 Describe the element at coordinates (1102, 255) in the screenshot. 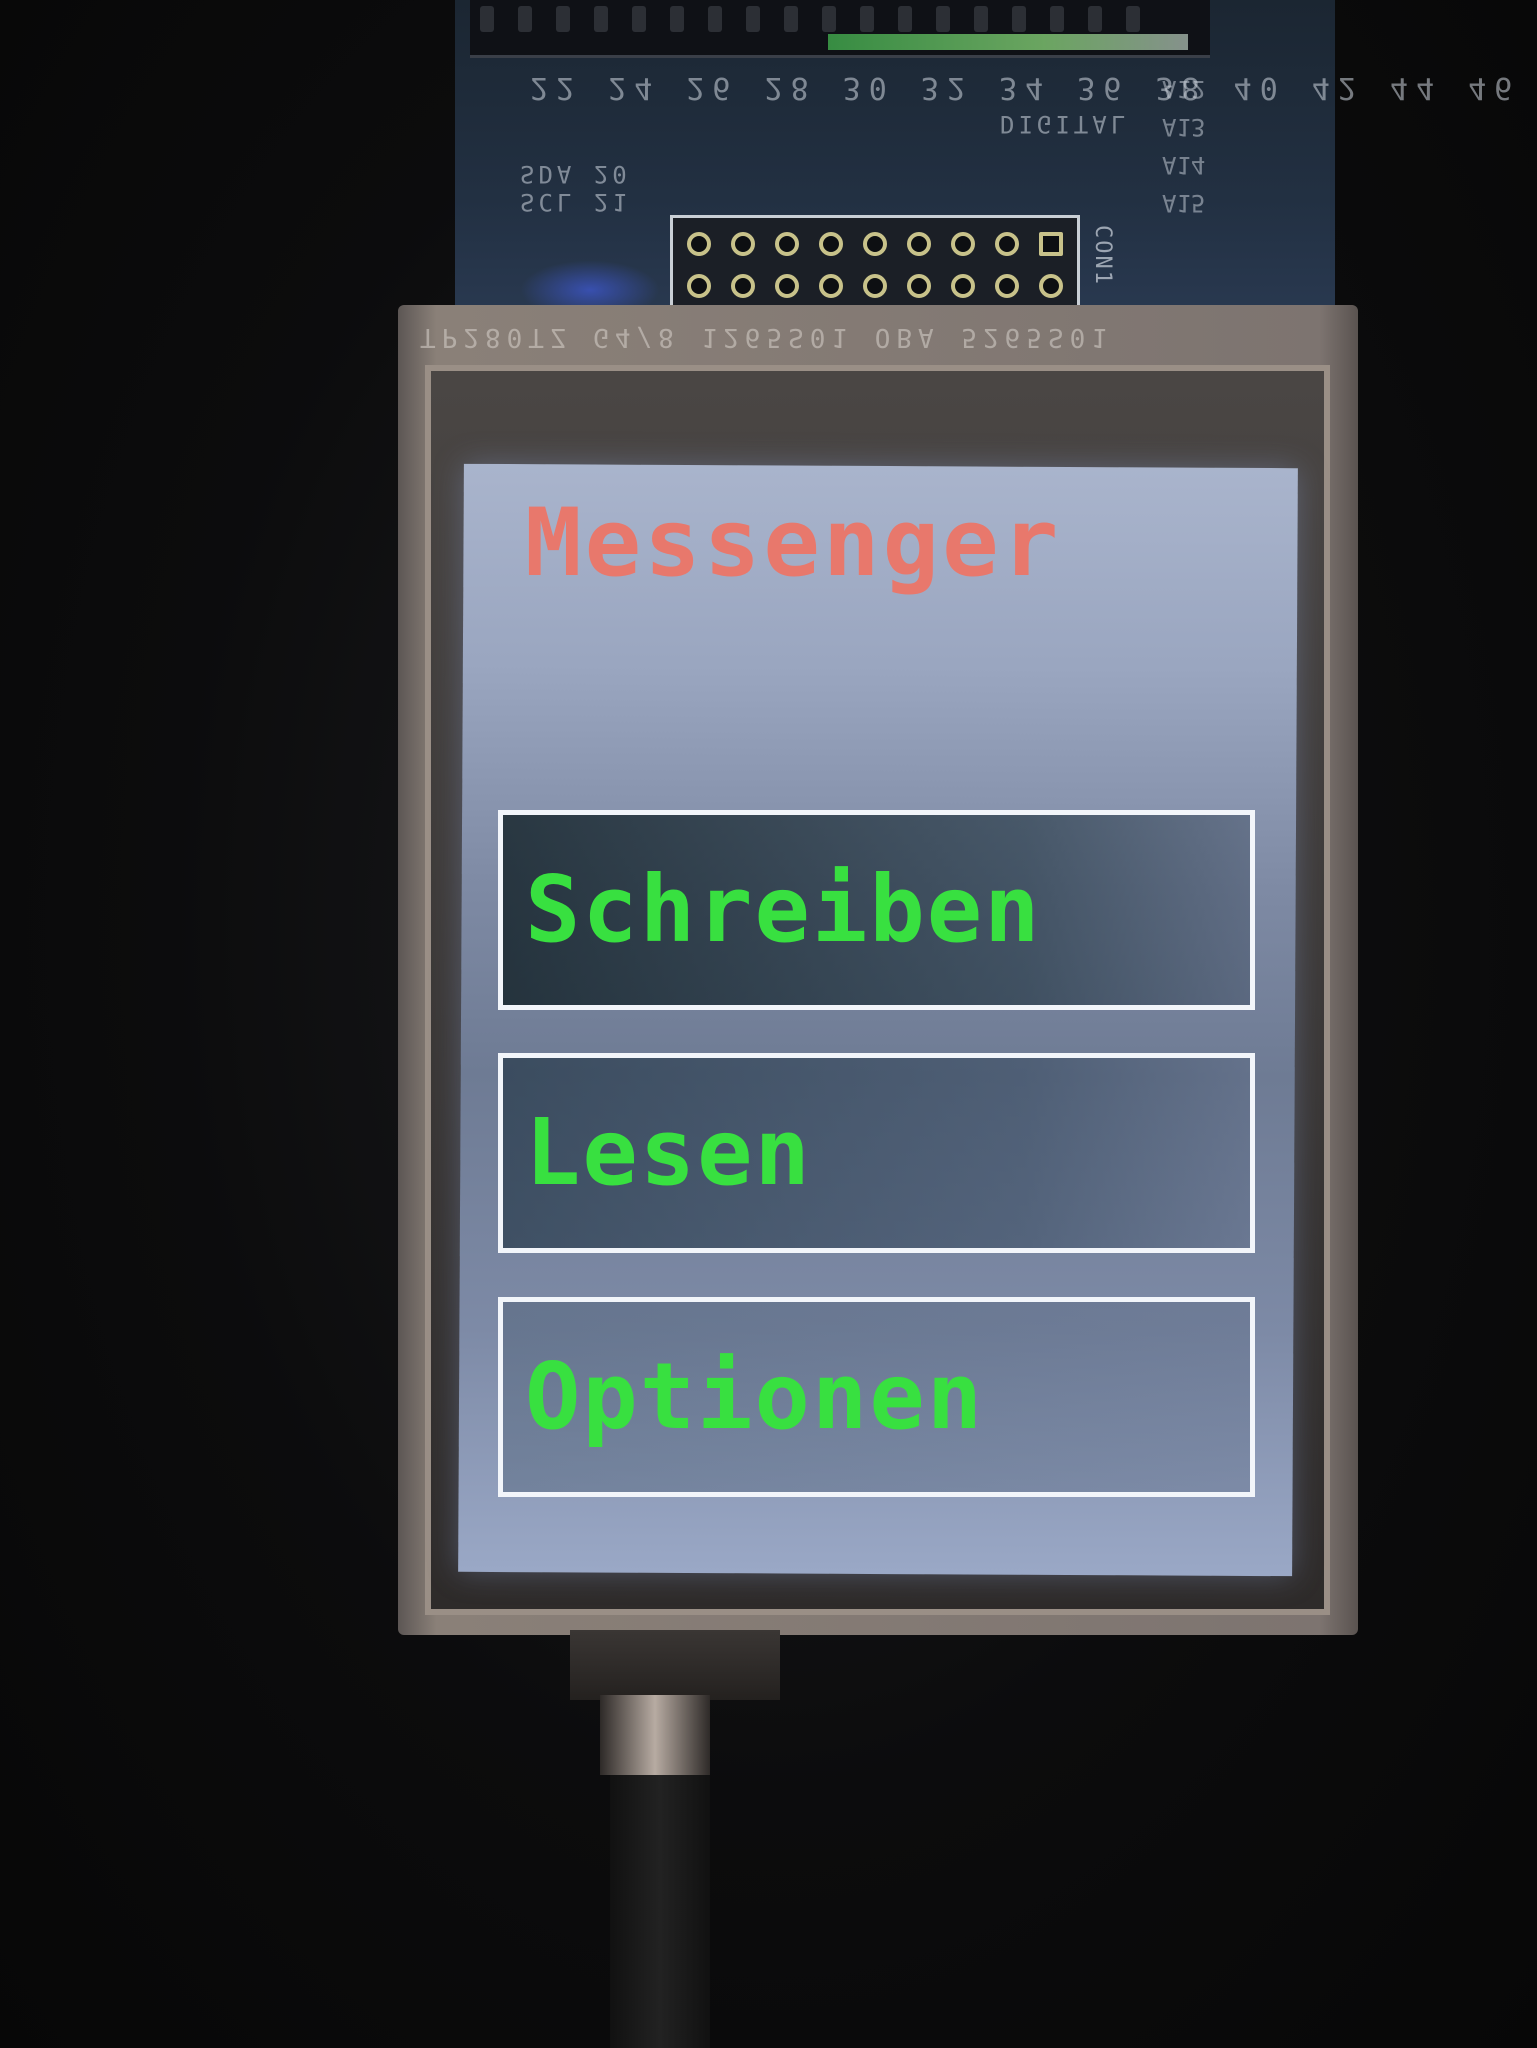

I see `con1-label: CON1` at that location.